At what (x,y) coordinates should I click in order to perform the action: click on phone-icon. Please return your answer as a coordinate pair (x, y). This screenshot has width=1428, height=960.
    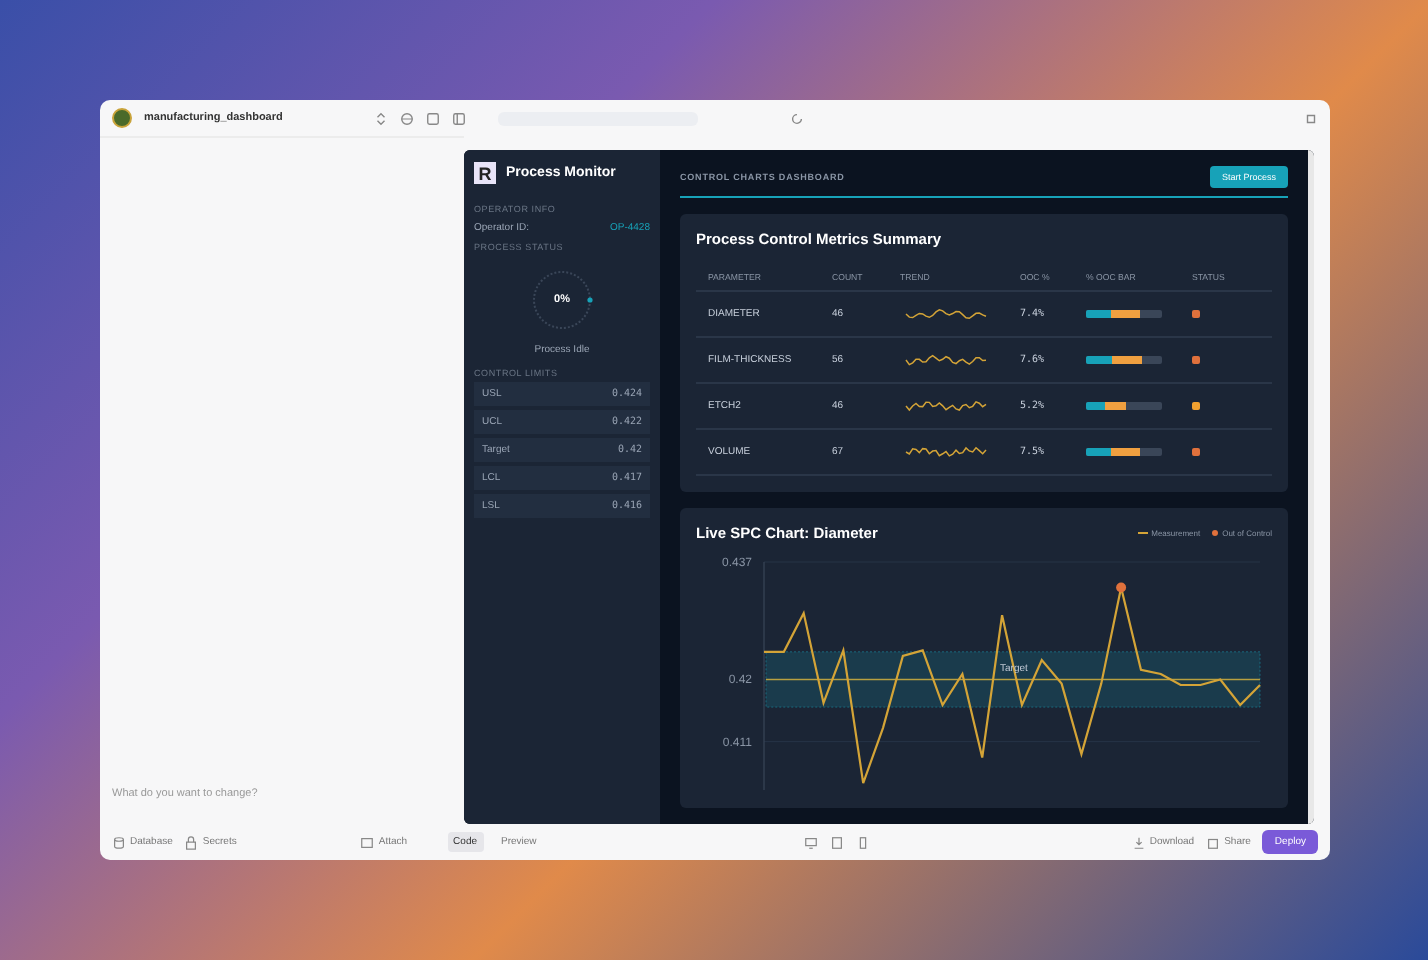
    Looking at the image, I should click on (863, 842).